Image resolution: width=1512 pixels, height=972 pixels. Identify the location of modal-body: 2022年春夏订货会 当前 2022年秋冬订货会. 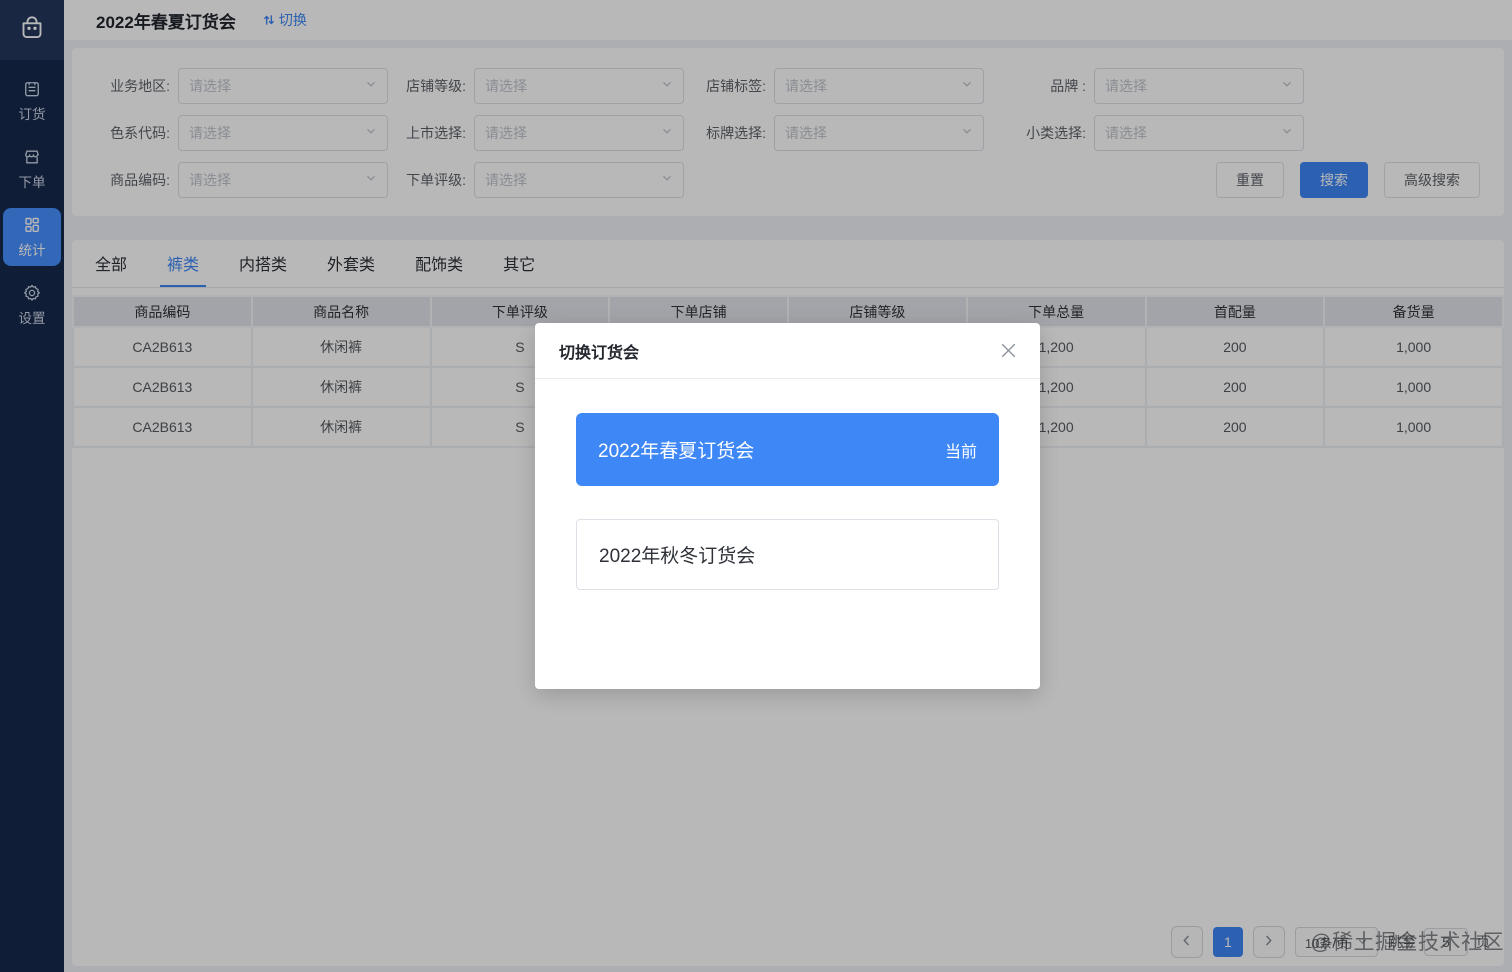
(787, 501).